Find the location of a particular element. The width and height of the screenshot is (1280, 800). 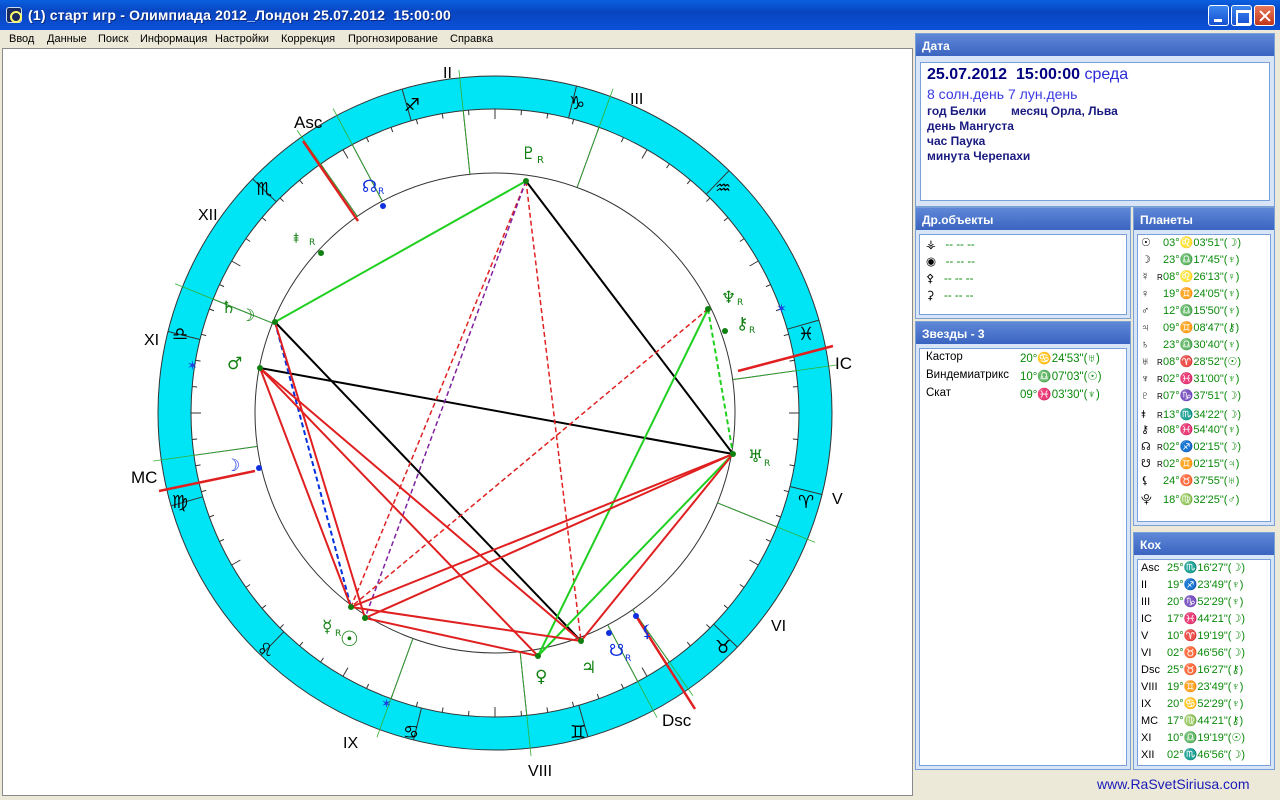

house-row: V 10°♈19'19"(☽) is located at coordinates (1193, 635).